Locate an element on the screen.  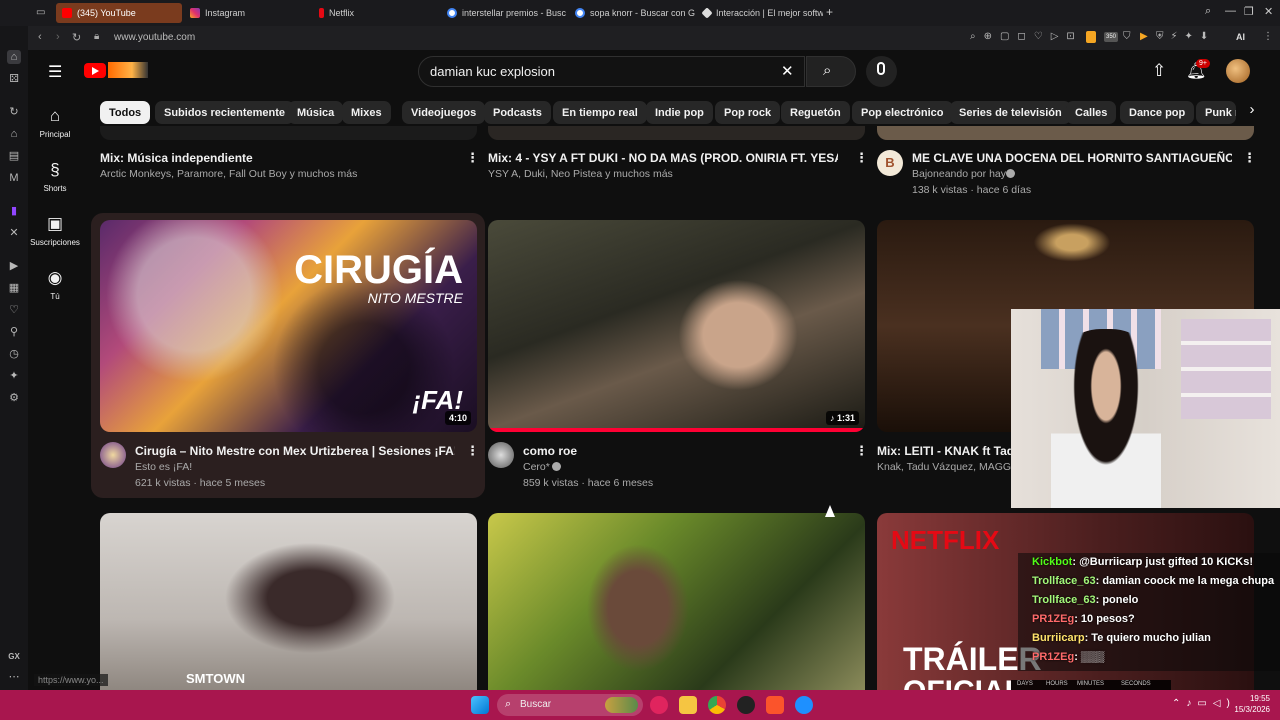
extension-icons: ⛨⚡✦⬇ is located at coordinates (1185, 36).